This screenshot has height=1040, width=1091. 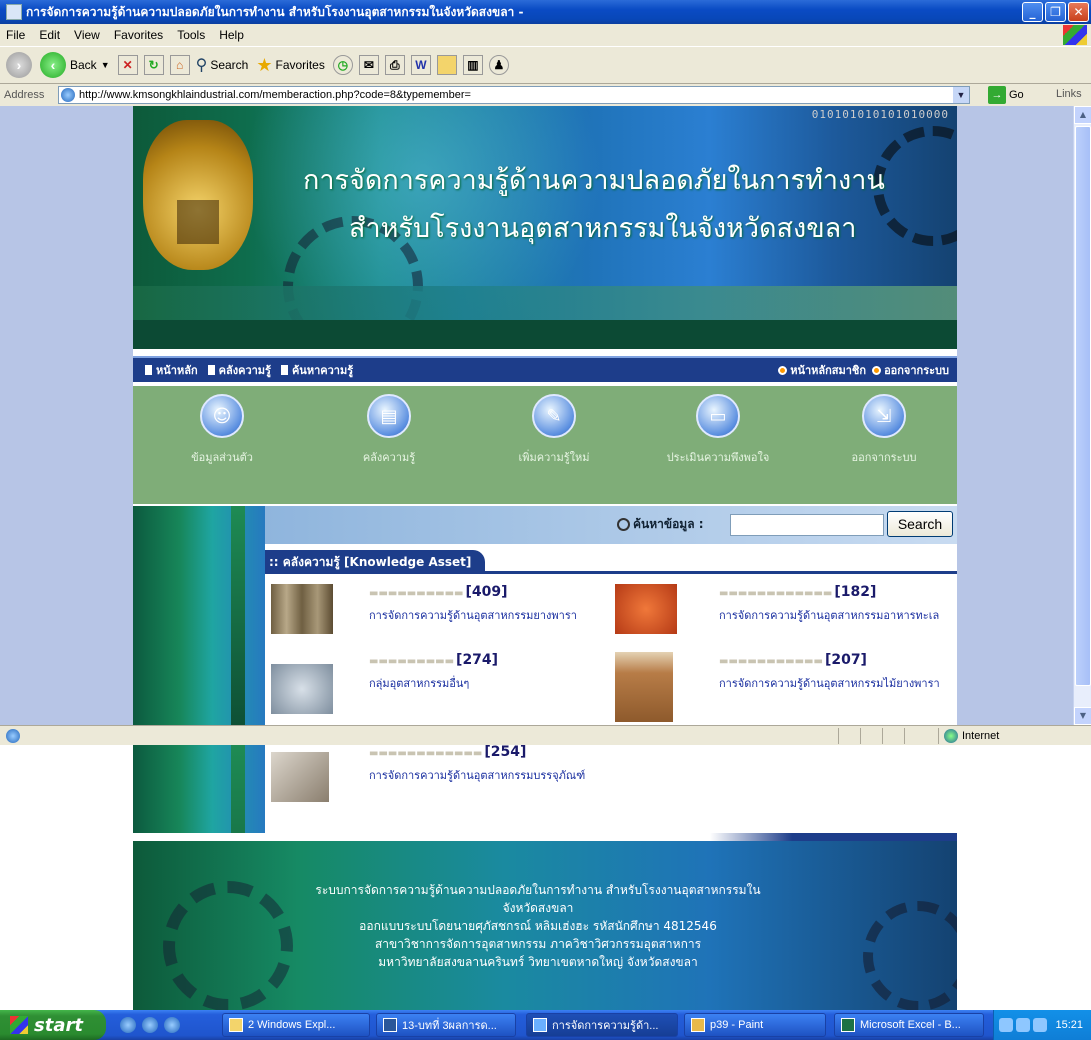 I want to click on favorites-button: ★ Favorites, so click(x=290, y=65).